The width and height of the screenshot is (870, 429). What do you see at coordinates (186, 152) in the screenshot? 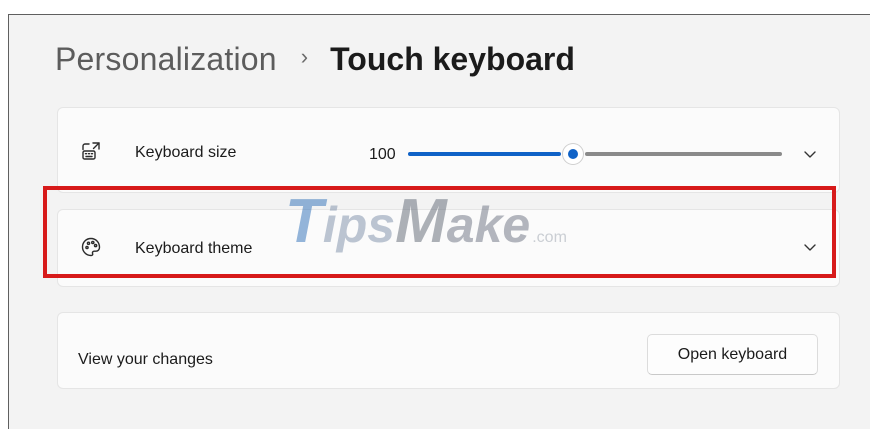
I see `keyboard-size-label: Keyboard size` at bounding box center [186, 152].